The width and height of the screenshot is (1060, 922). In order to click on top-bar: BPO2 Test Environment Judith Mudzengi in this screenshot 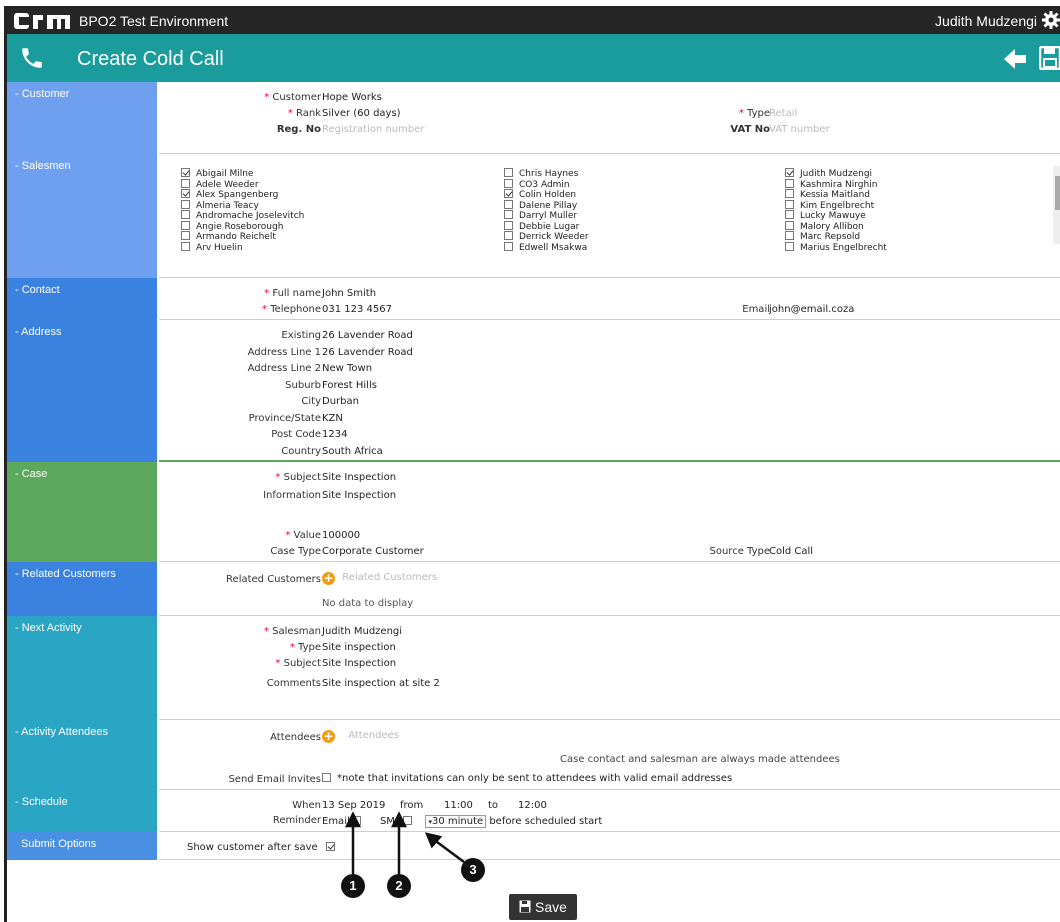, I will do `click(533, 21)`.